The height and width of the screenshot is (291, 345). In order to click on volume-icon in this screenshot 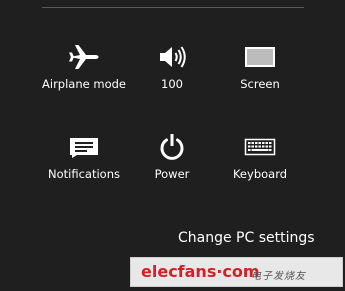, I will do `click(172, 57)`.